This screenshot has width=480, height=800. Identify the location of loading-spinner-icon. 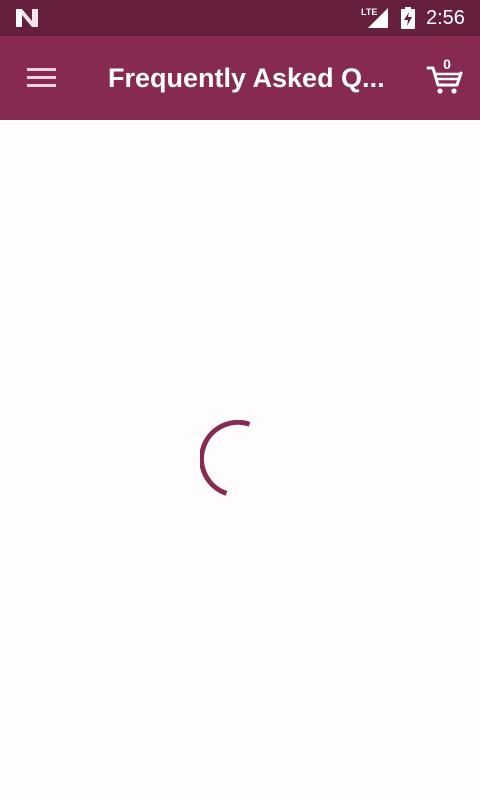
(225, 458).